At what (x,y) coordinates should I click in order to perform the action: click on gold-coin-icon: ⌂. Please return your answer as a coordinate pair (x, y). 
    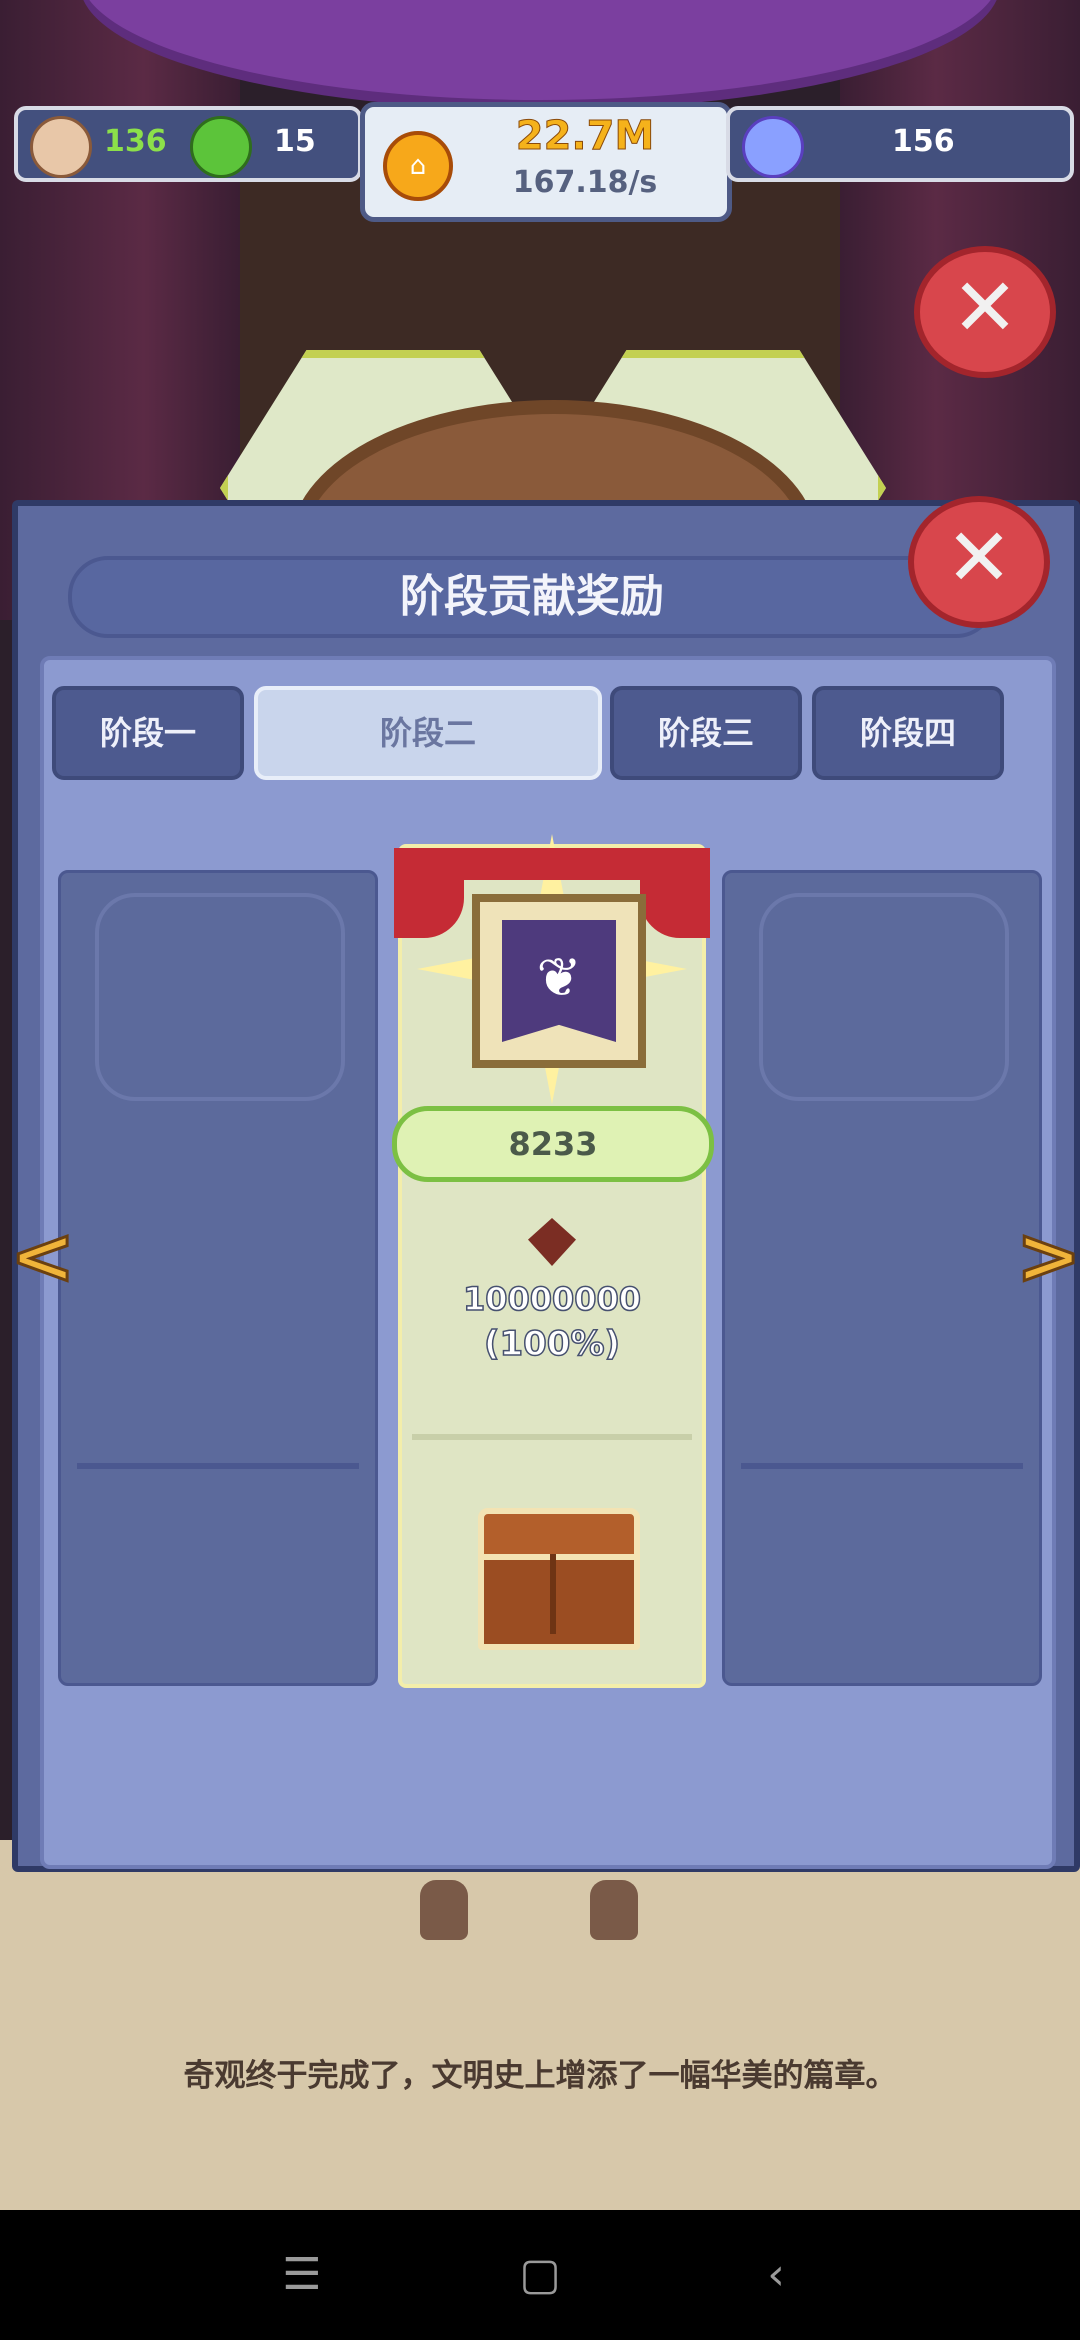
    Looking at the image, I should click on (418, 166).